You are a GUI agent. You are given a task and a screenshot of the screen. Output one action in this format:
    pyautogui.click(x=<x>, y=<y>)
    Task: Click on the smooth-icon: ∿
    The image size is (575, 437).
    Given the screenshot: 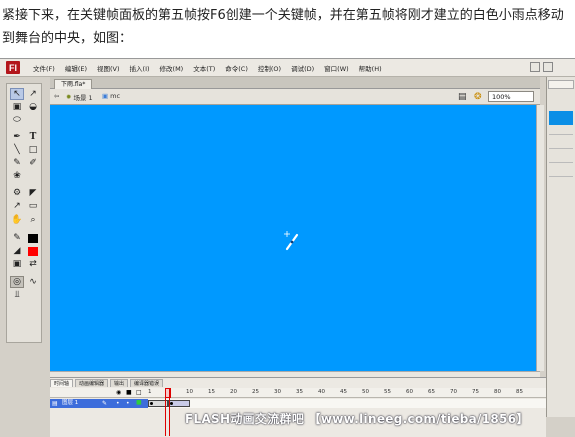 What is the action you would take?
    pyautogui.click(x=33, y=282)
    